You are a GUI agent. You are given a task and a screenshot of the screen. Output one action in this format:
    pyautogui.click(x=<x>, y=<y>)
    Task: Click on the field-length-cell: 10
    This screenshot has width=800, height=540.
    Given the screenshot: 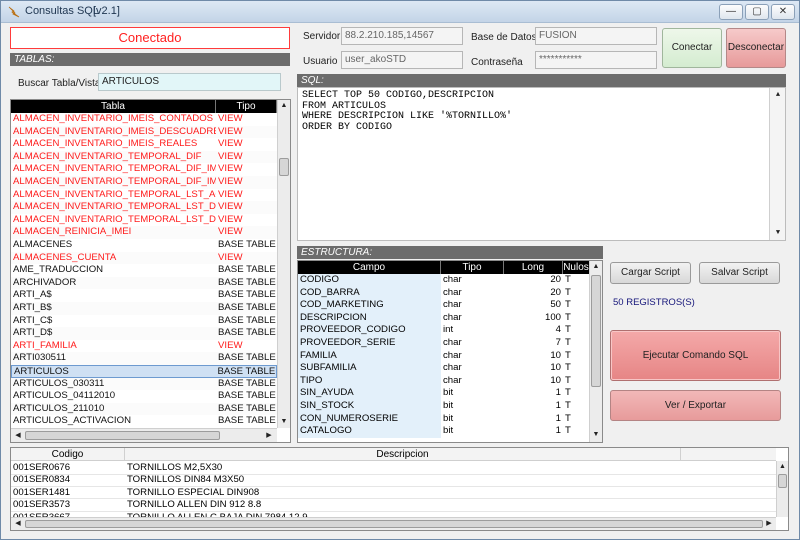 What is the action you would take?
    pyautogui.click(x=555, y=355)
    